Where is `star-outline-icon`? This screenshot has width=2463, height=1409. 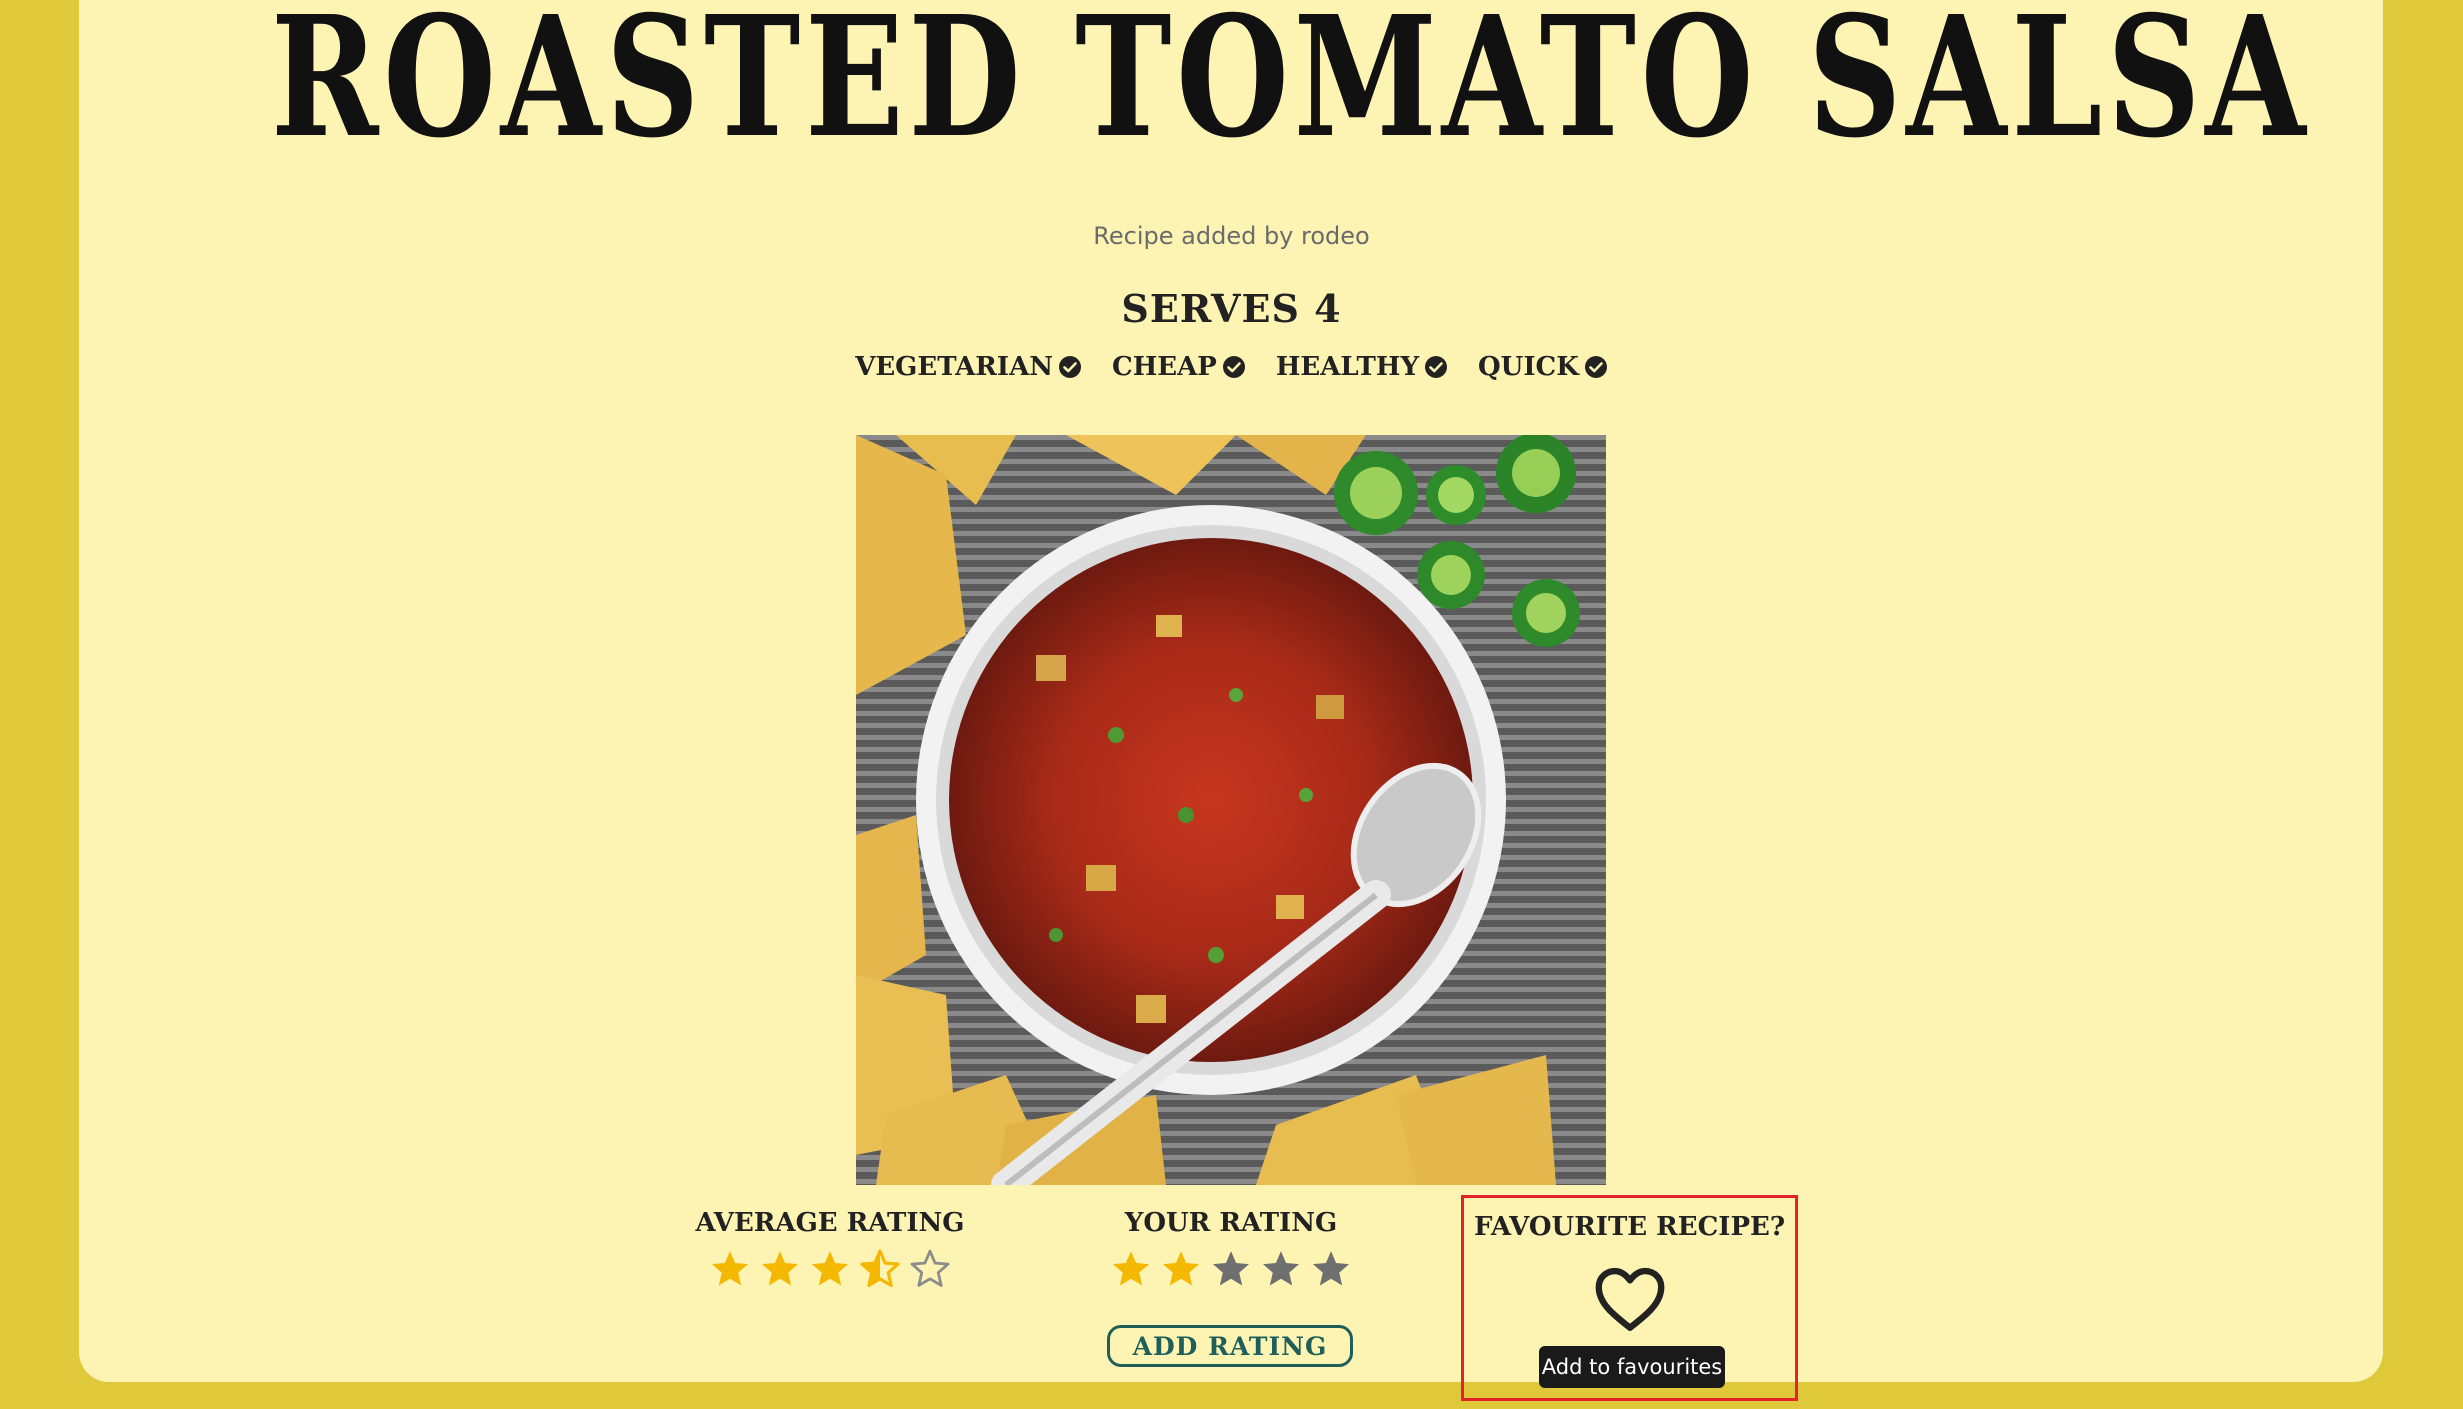
star-outline-icon is located at coordinates (930, 1268).